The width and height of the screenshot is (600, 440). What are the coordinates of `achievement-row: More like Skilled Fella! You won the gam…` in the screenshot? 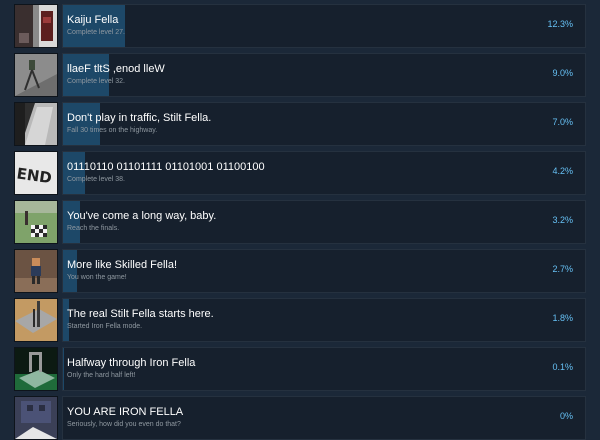 It's located at (300, 271).